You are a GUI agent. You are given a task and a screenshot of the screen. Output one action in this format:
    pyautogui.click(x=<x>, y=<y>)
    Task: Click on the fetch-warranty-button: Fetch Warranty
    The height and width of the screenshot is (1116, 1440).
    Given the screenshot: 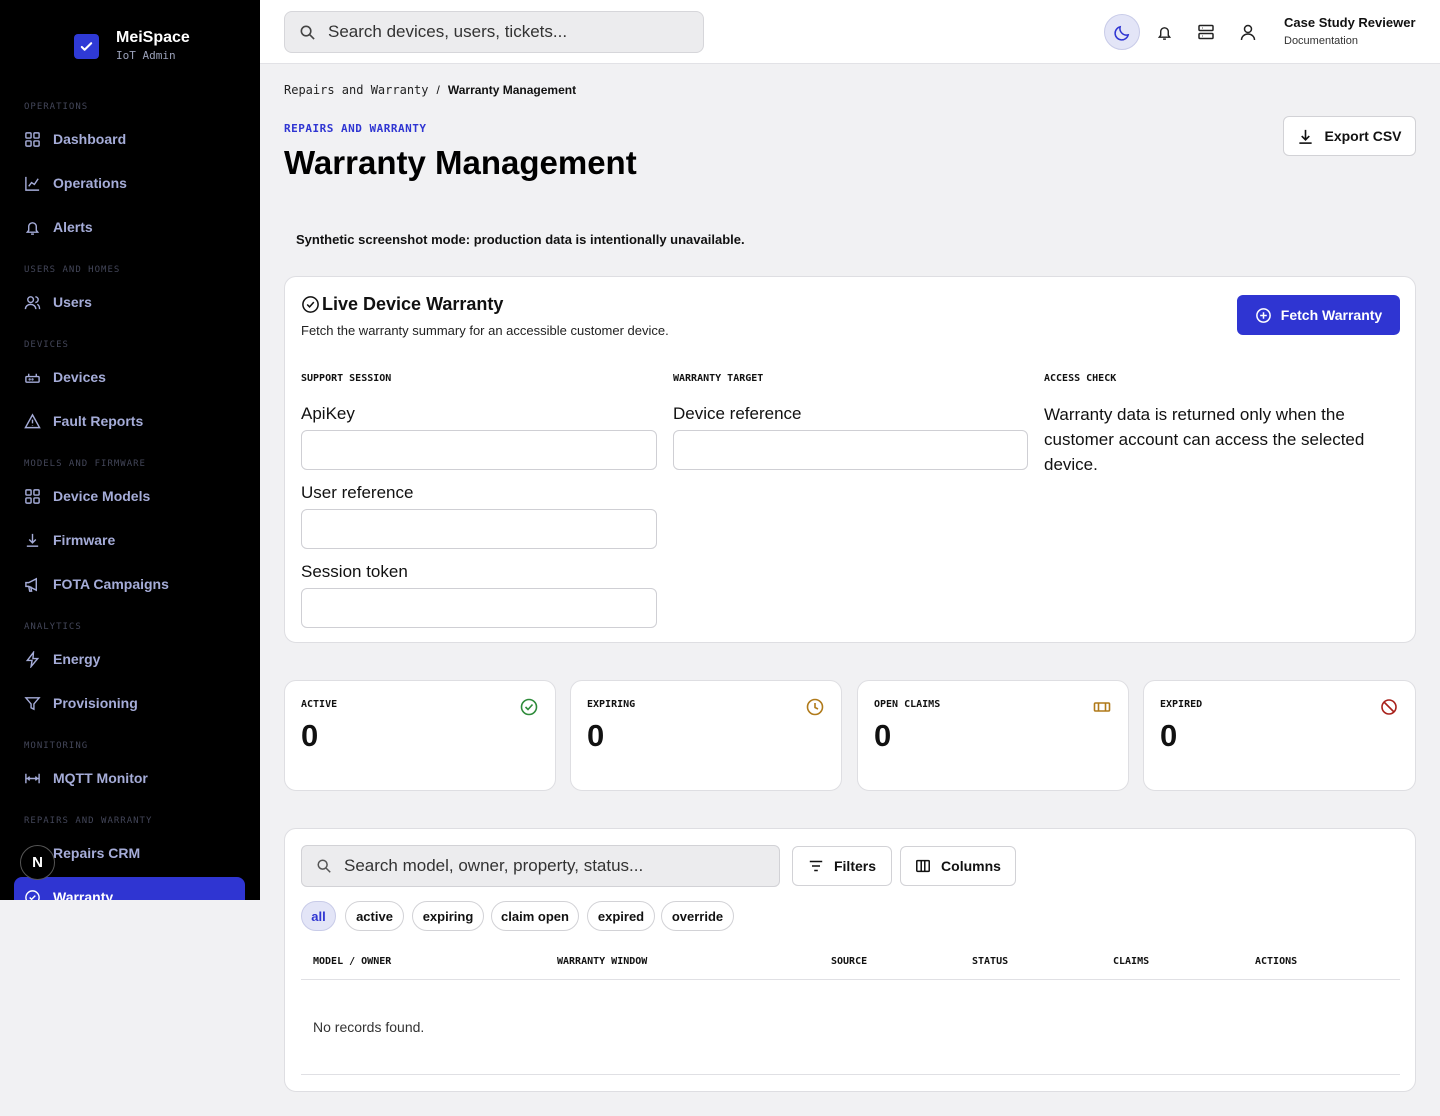 What is the action you would take?
    pyautogui.click(x=1318, y=315)
    